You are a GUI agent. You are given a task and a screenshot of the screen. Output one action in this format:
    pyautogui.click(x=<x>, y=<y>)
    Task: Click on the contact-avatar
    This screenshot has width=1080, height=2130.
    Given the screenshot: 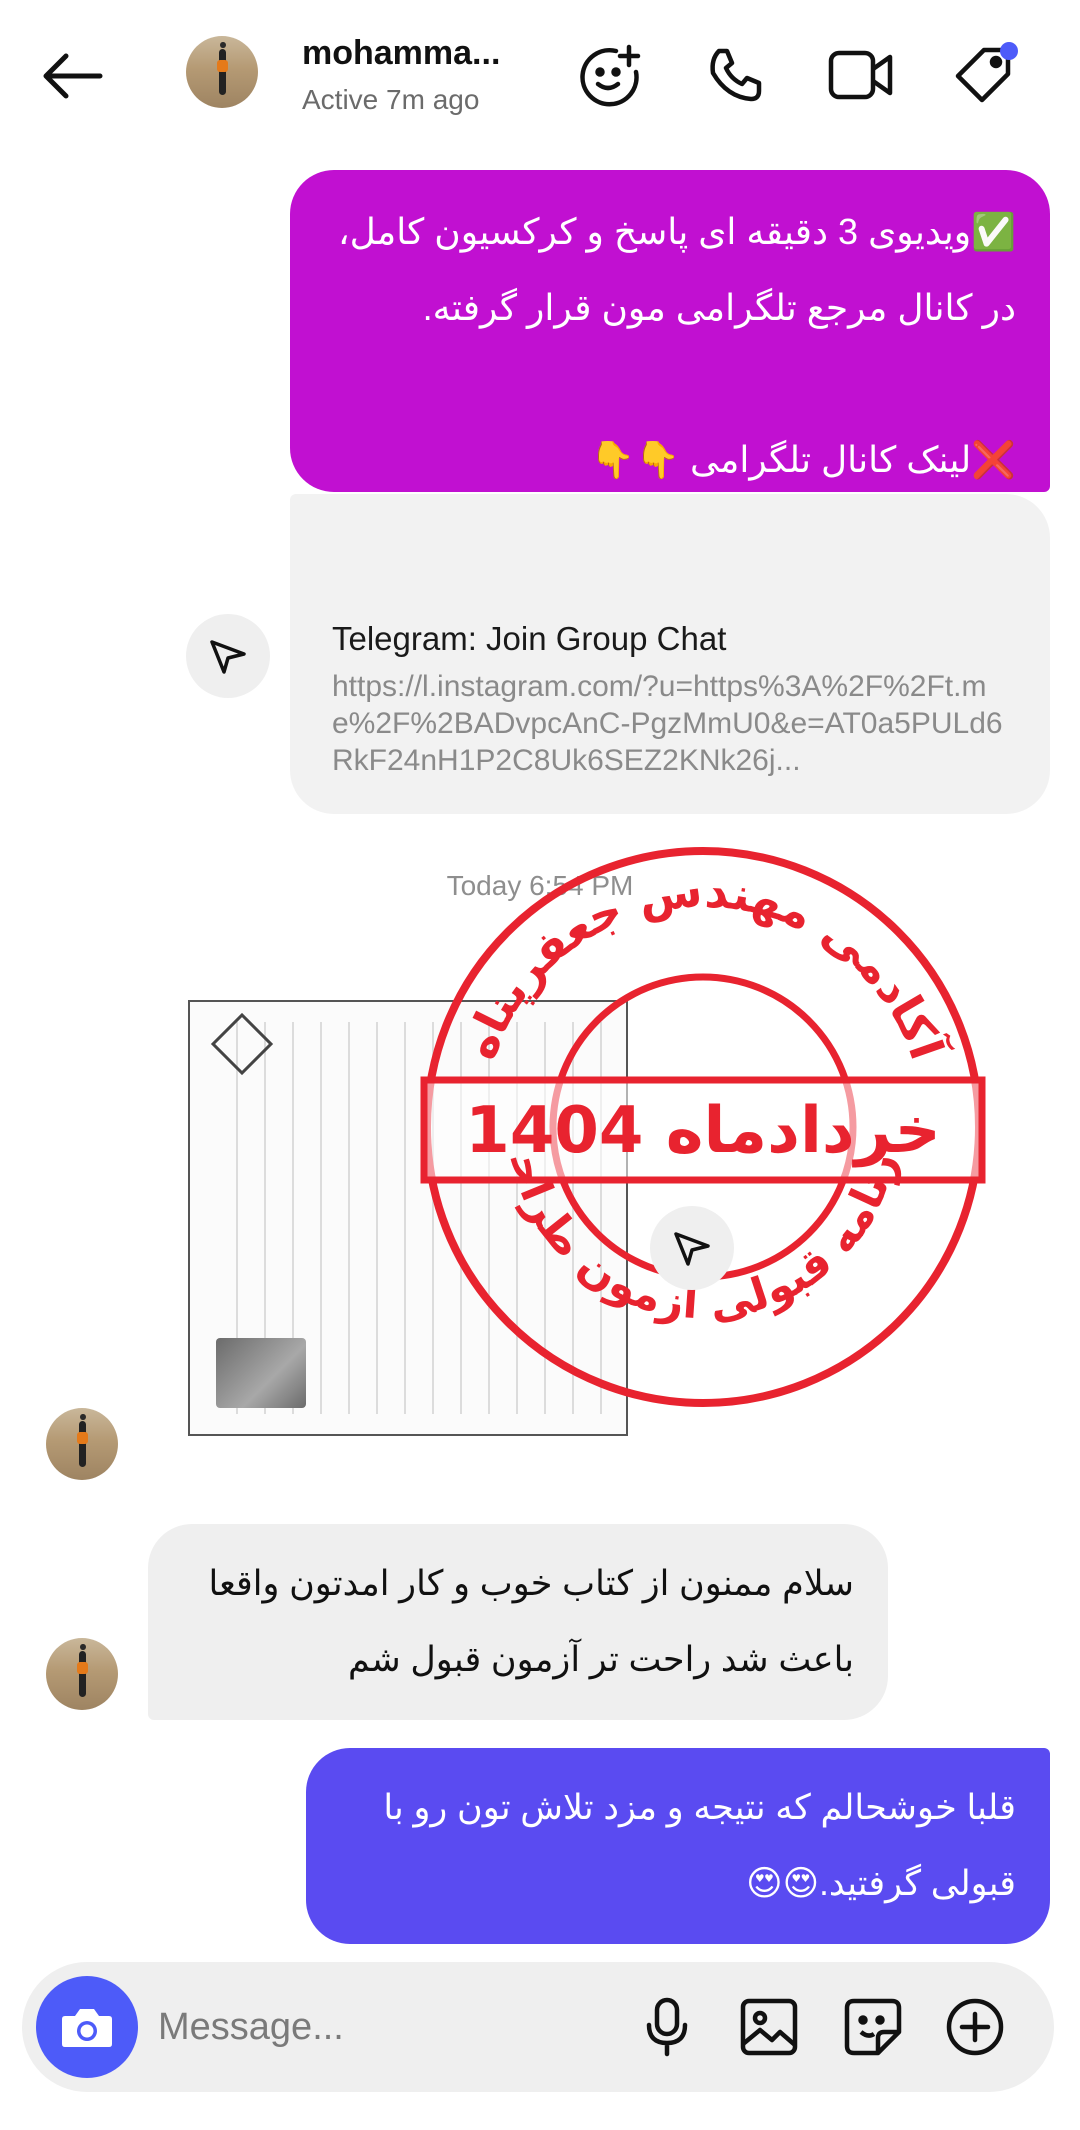 What is the action you would take?
    pyautogui.click(x=222, y=72)
    